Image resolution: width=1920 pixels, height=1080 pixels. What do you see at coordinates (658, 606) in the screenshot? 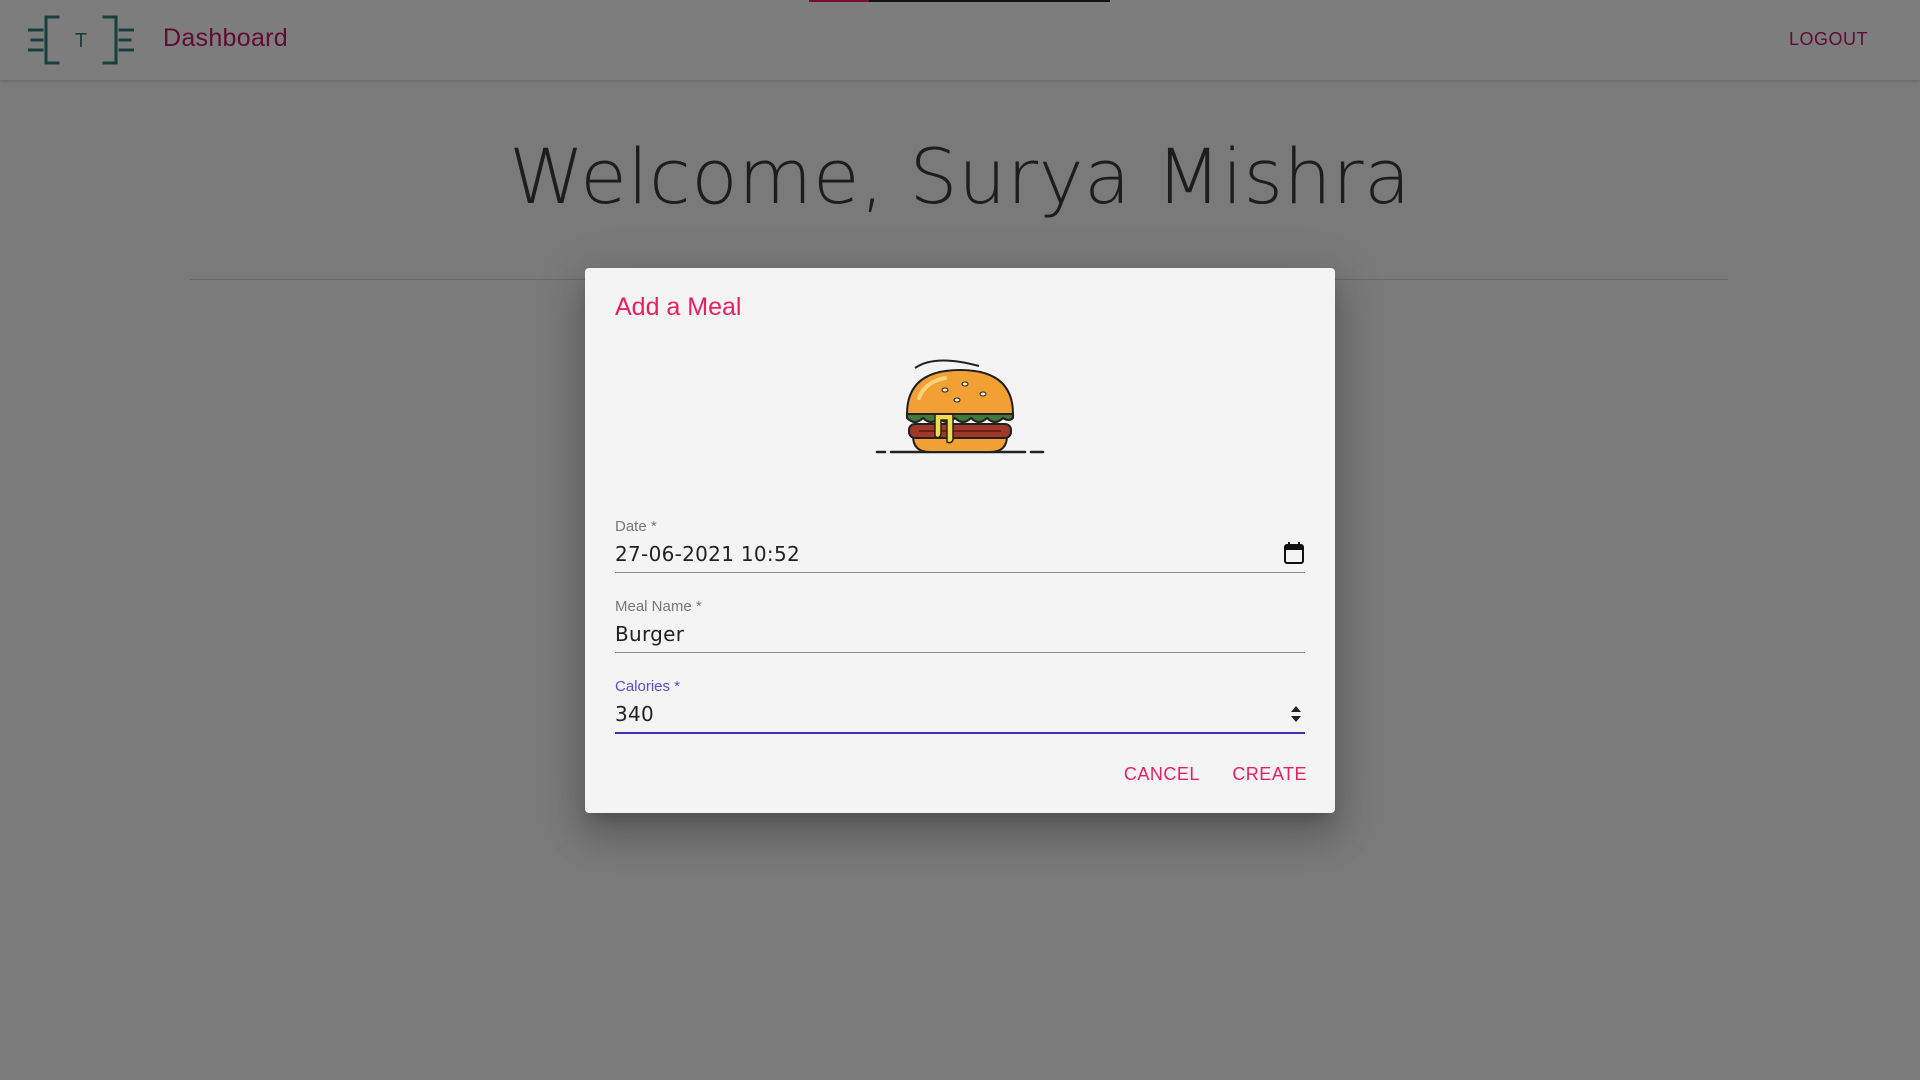
I see `meal-name-label: Meal Name *` at bounding box center [658, 606].